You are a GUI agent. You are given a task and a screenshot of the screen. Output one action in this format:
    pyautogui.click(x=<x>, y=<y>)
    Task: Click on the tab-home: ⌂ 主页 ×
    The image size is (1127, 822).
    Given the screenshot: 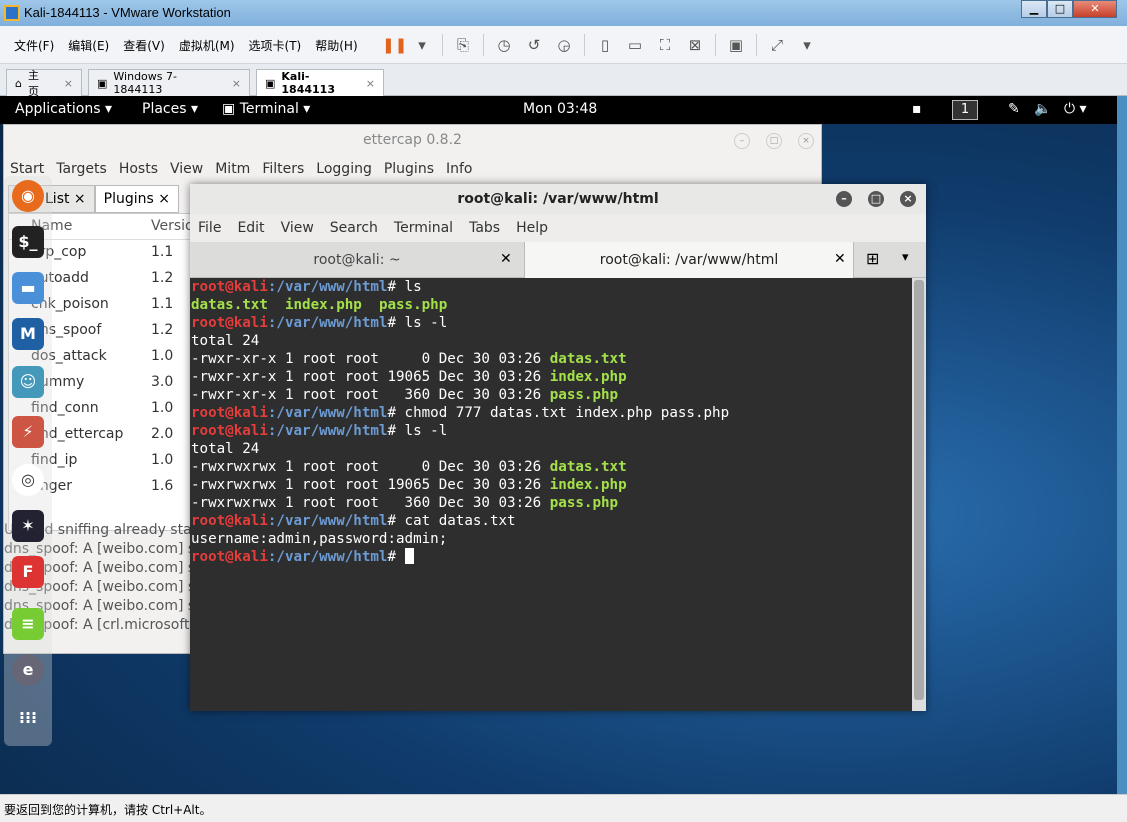 What is the action you would take?
    pyautogui.click(x=44, y=83)
    